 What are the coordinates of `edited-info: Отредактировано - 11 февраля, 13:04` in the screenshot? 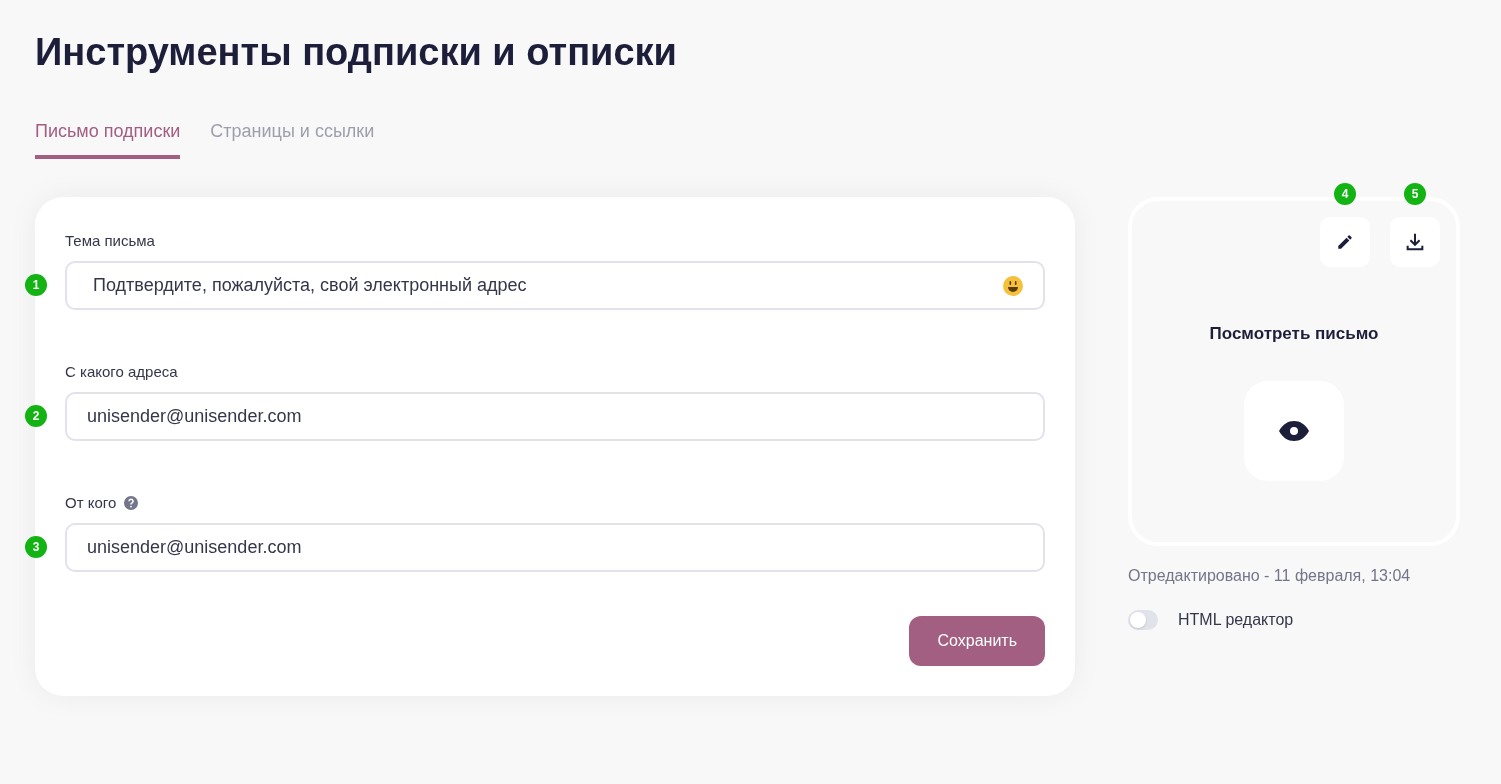 It's located at (1270, 576).